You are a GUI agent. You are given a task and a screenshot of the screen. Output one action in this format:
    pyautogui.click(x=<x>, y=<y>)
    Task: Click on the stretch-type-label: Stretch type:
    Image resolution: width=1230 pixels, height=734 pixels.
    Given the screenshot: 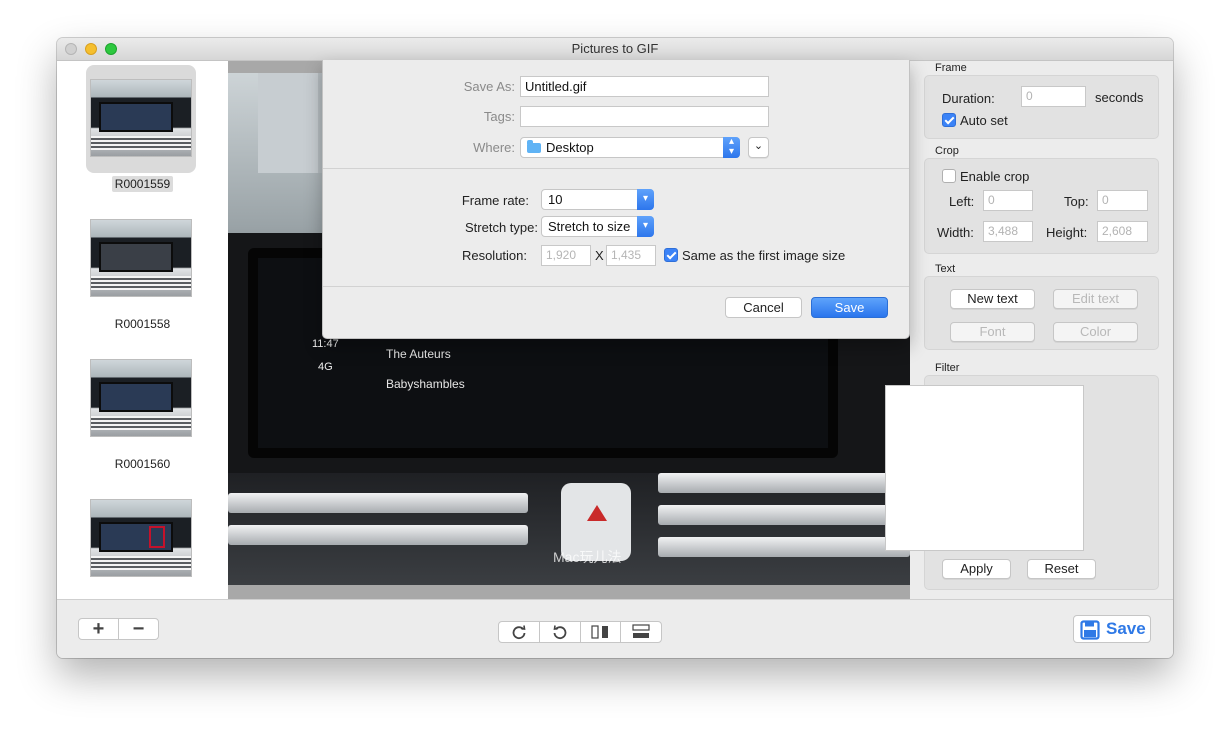 What is the action you would take?
    pyautogui.click(x=501, y=227)
    